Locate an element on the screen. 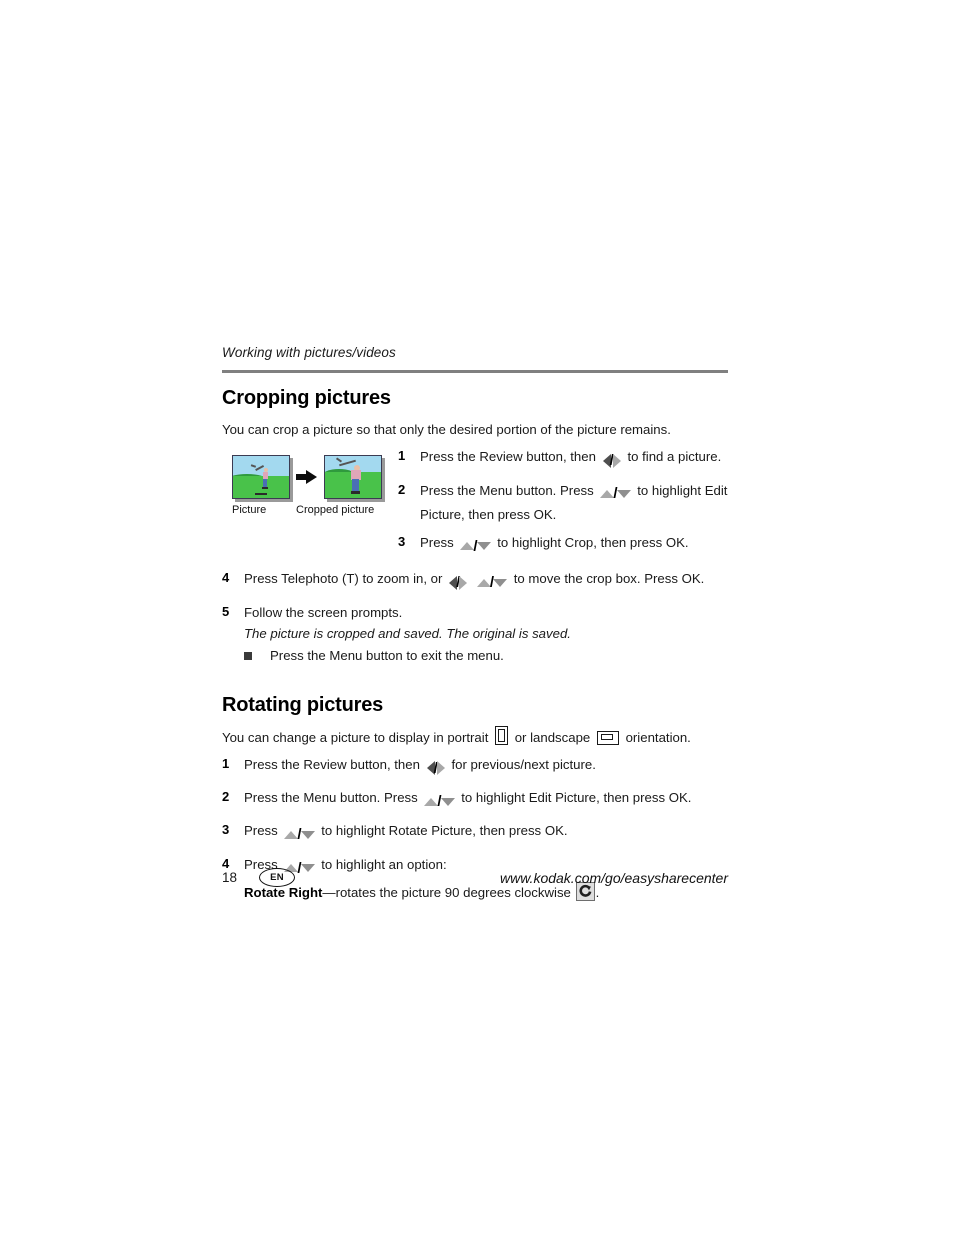 The image size is (954, 1235). step-text-a: Follow the screen prompts. is located at coordinates (323, 612).